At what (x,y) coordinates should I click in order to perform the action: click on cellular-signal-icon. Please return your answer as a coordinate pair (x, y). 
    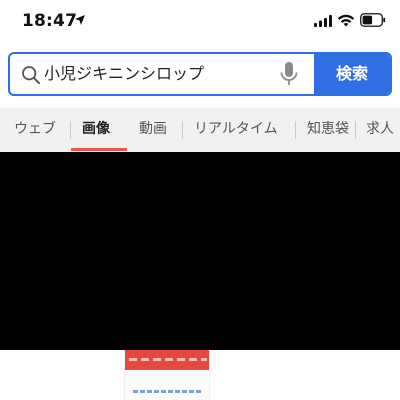
    Looking at the image, I should click on (323, 21).